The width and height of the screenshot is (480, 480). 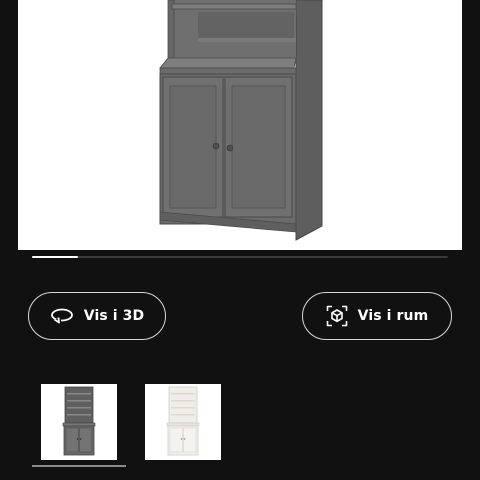 What do you see at coordinates (393, 316) in the screenshot?
I see `view-in-room-label: Vis i rum` at bounding box center [393, 316].